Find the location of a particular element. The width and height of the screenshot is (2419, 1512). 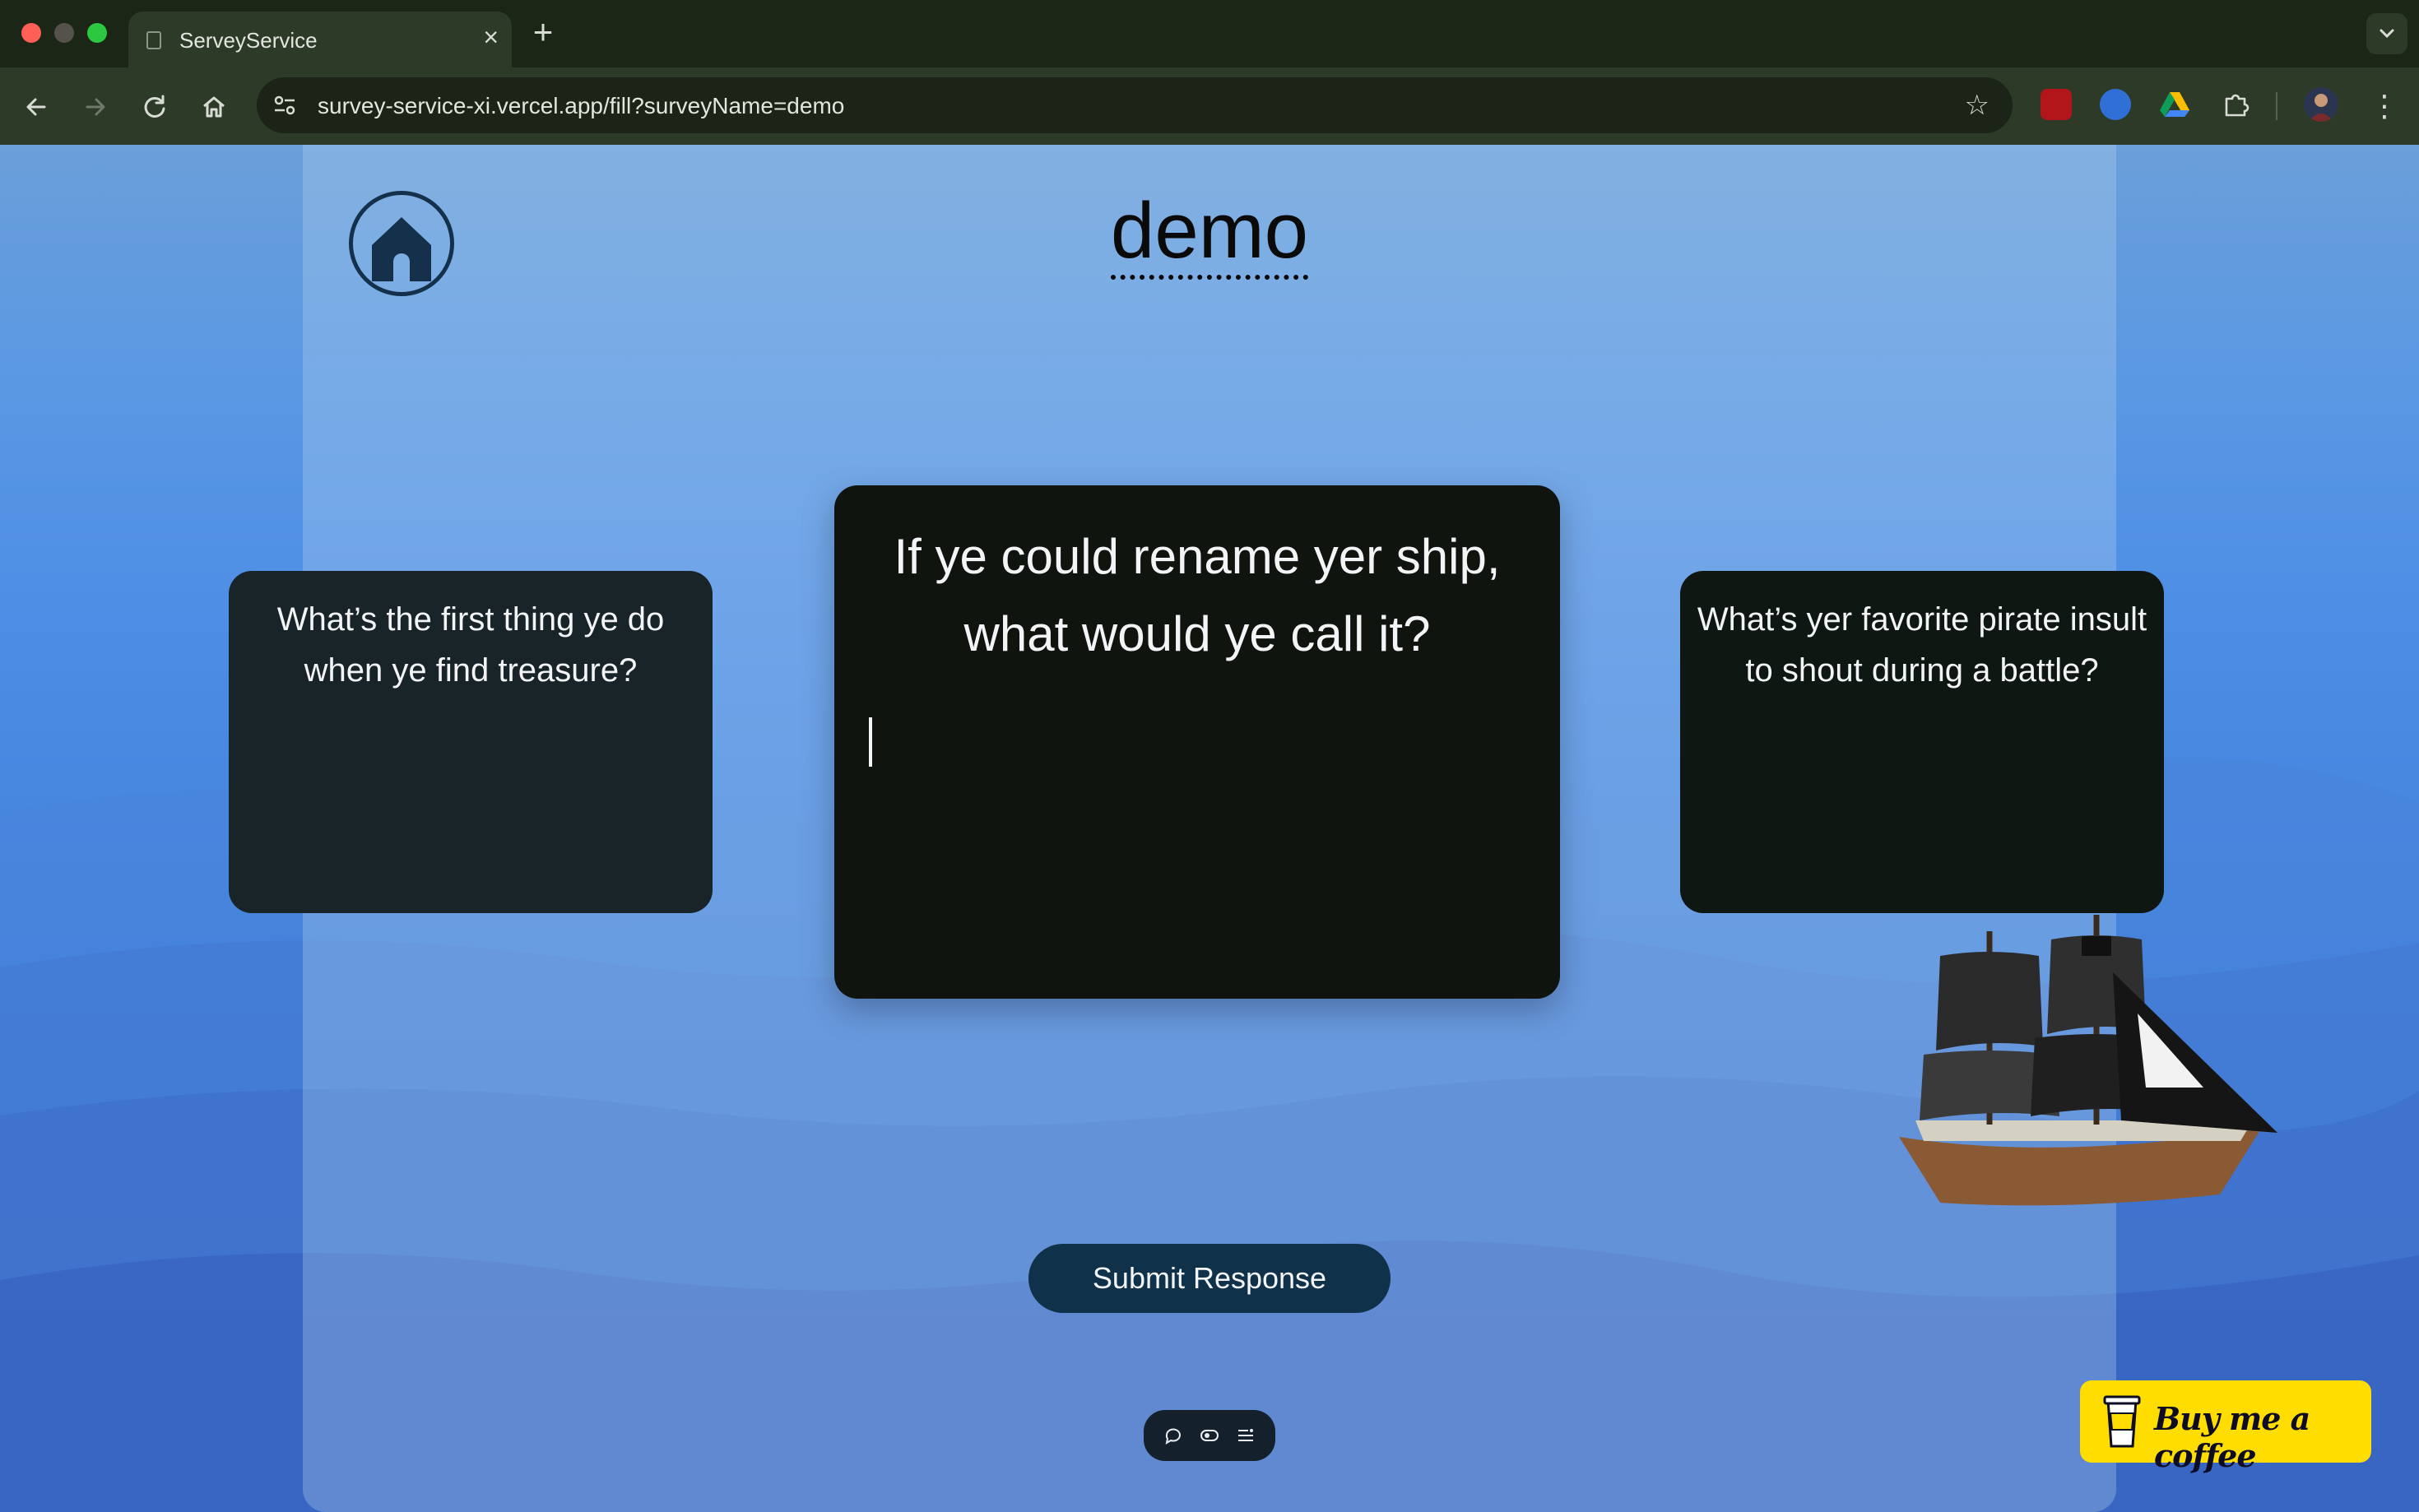

forward-button is located at coordinates (95, 107).